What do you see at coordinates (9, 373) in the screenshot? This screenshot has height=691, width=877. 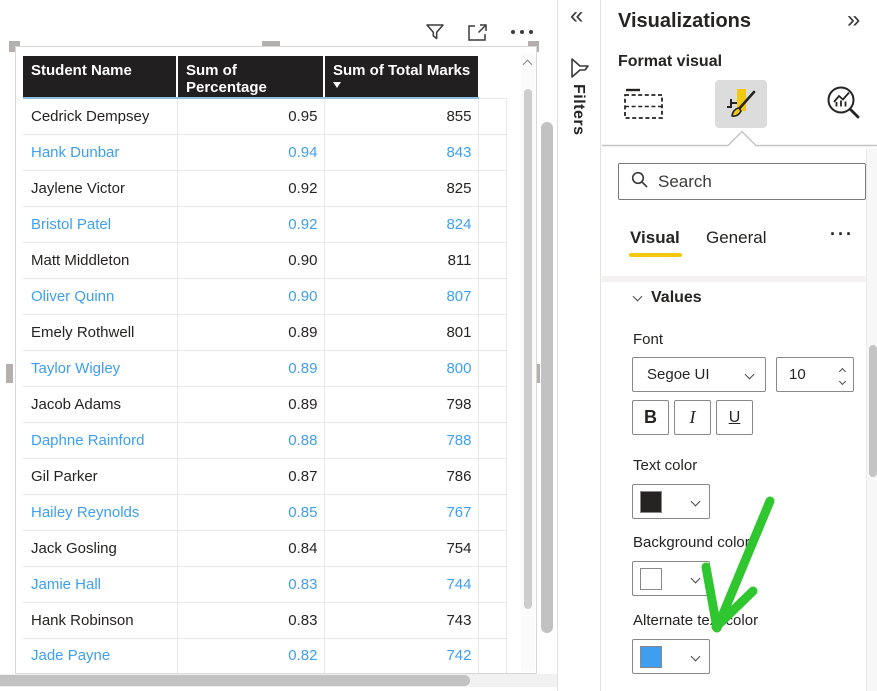 I see `resize-handle-mid-left` at bounding box center [9, 373].